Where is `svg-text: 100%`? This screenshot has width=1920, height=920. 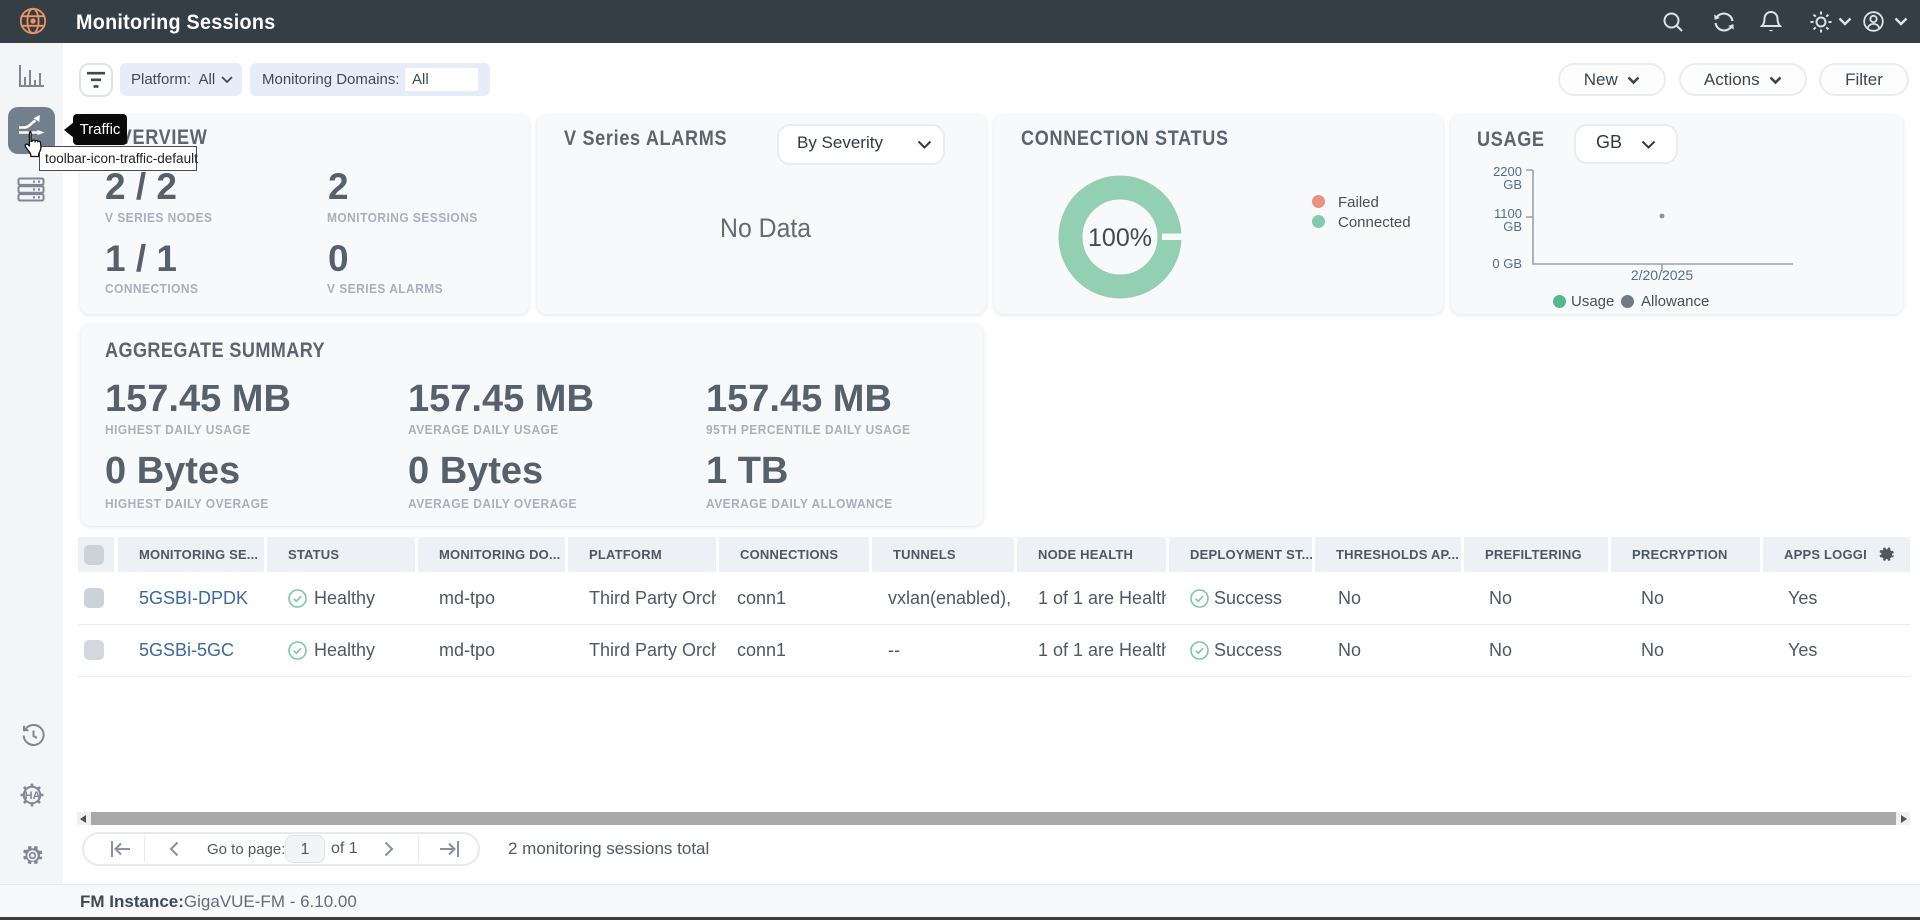
svg-text: 100% is located at coordinates (1120, 238).